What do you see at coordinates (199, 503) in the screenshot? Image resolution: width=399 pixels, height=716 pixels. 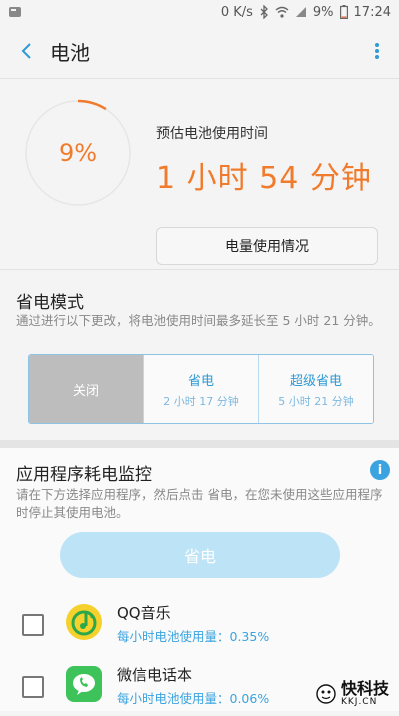 I see `monitor-description: 请在下方选择应用程序，然后点击 省电，在您未使用这些应用程序时停止其使用电池。` at bounding box center [199, 503].